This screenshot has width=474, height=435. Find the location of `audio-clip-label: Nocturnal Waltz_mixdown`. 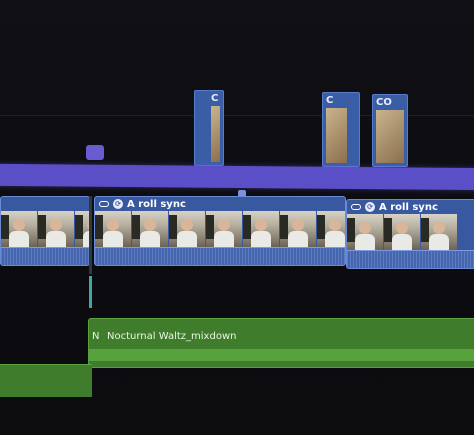

audio-clip-label: Nocturnal Waltz_mixdown is located at coordinates (172, 336).